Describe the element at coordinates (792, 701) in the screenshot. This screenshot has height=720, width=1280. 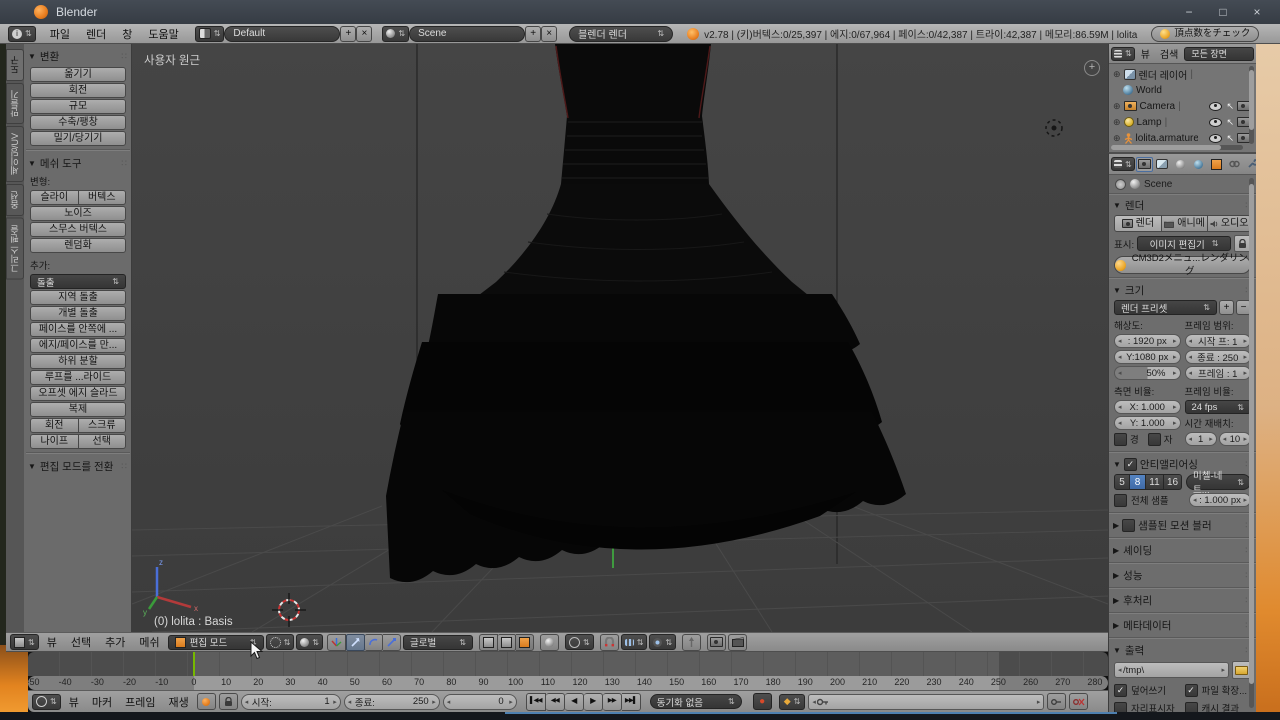
I see `keying-set-dropdown: ◆ ⇅` at that location.